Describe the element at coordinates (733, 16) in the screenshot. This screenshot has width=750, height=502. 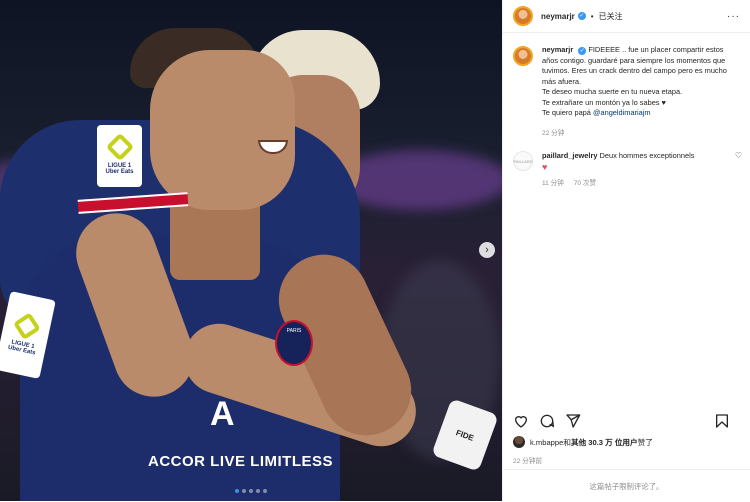
I see `more-icon: ···` at that location.